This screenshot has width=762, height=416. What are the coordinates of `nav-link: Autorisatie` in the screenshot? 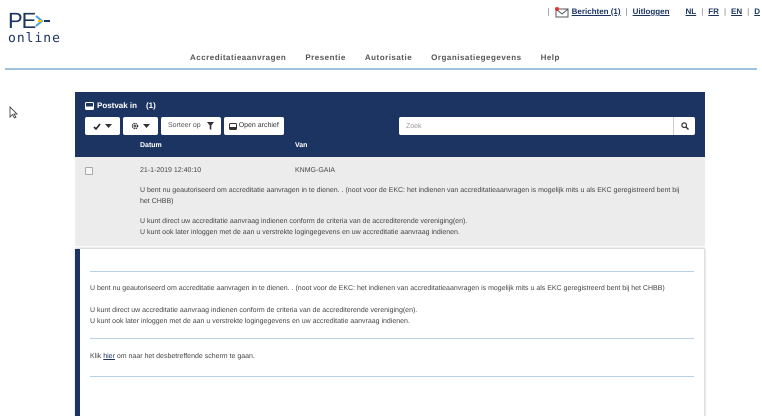 It's located at (388, 58).